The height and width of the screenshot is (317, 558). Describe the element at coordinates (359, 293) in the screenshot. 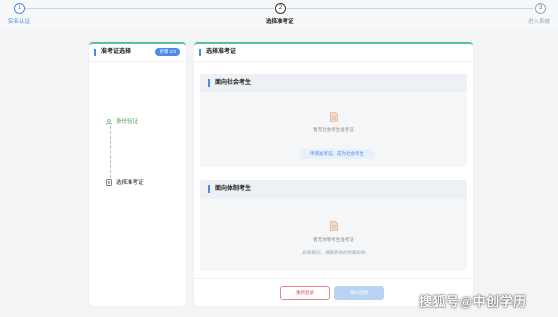

I see `confirm-selection-button: 确认选择` at that location.